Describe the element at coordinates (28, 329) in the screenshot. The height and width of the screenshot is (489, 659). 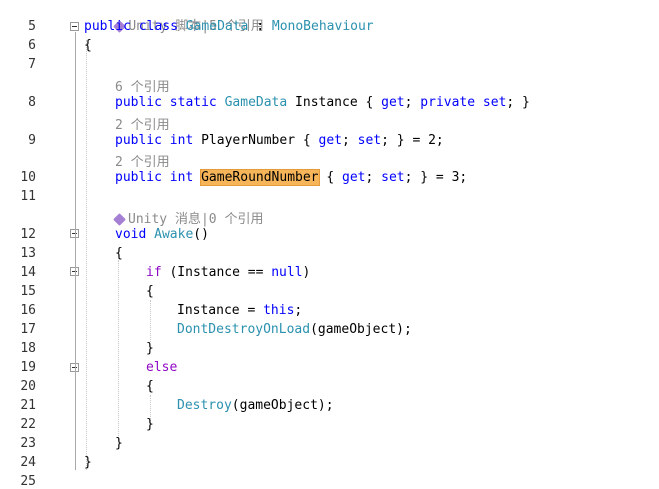
I see `line-number: 17` at that location.